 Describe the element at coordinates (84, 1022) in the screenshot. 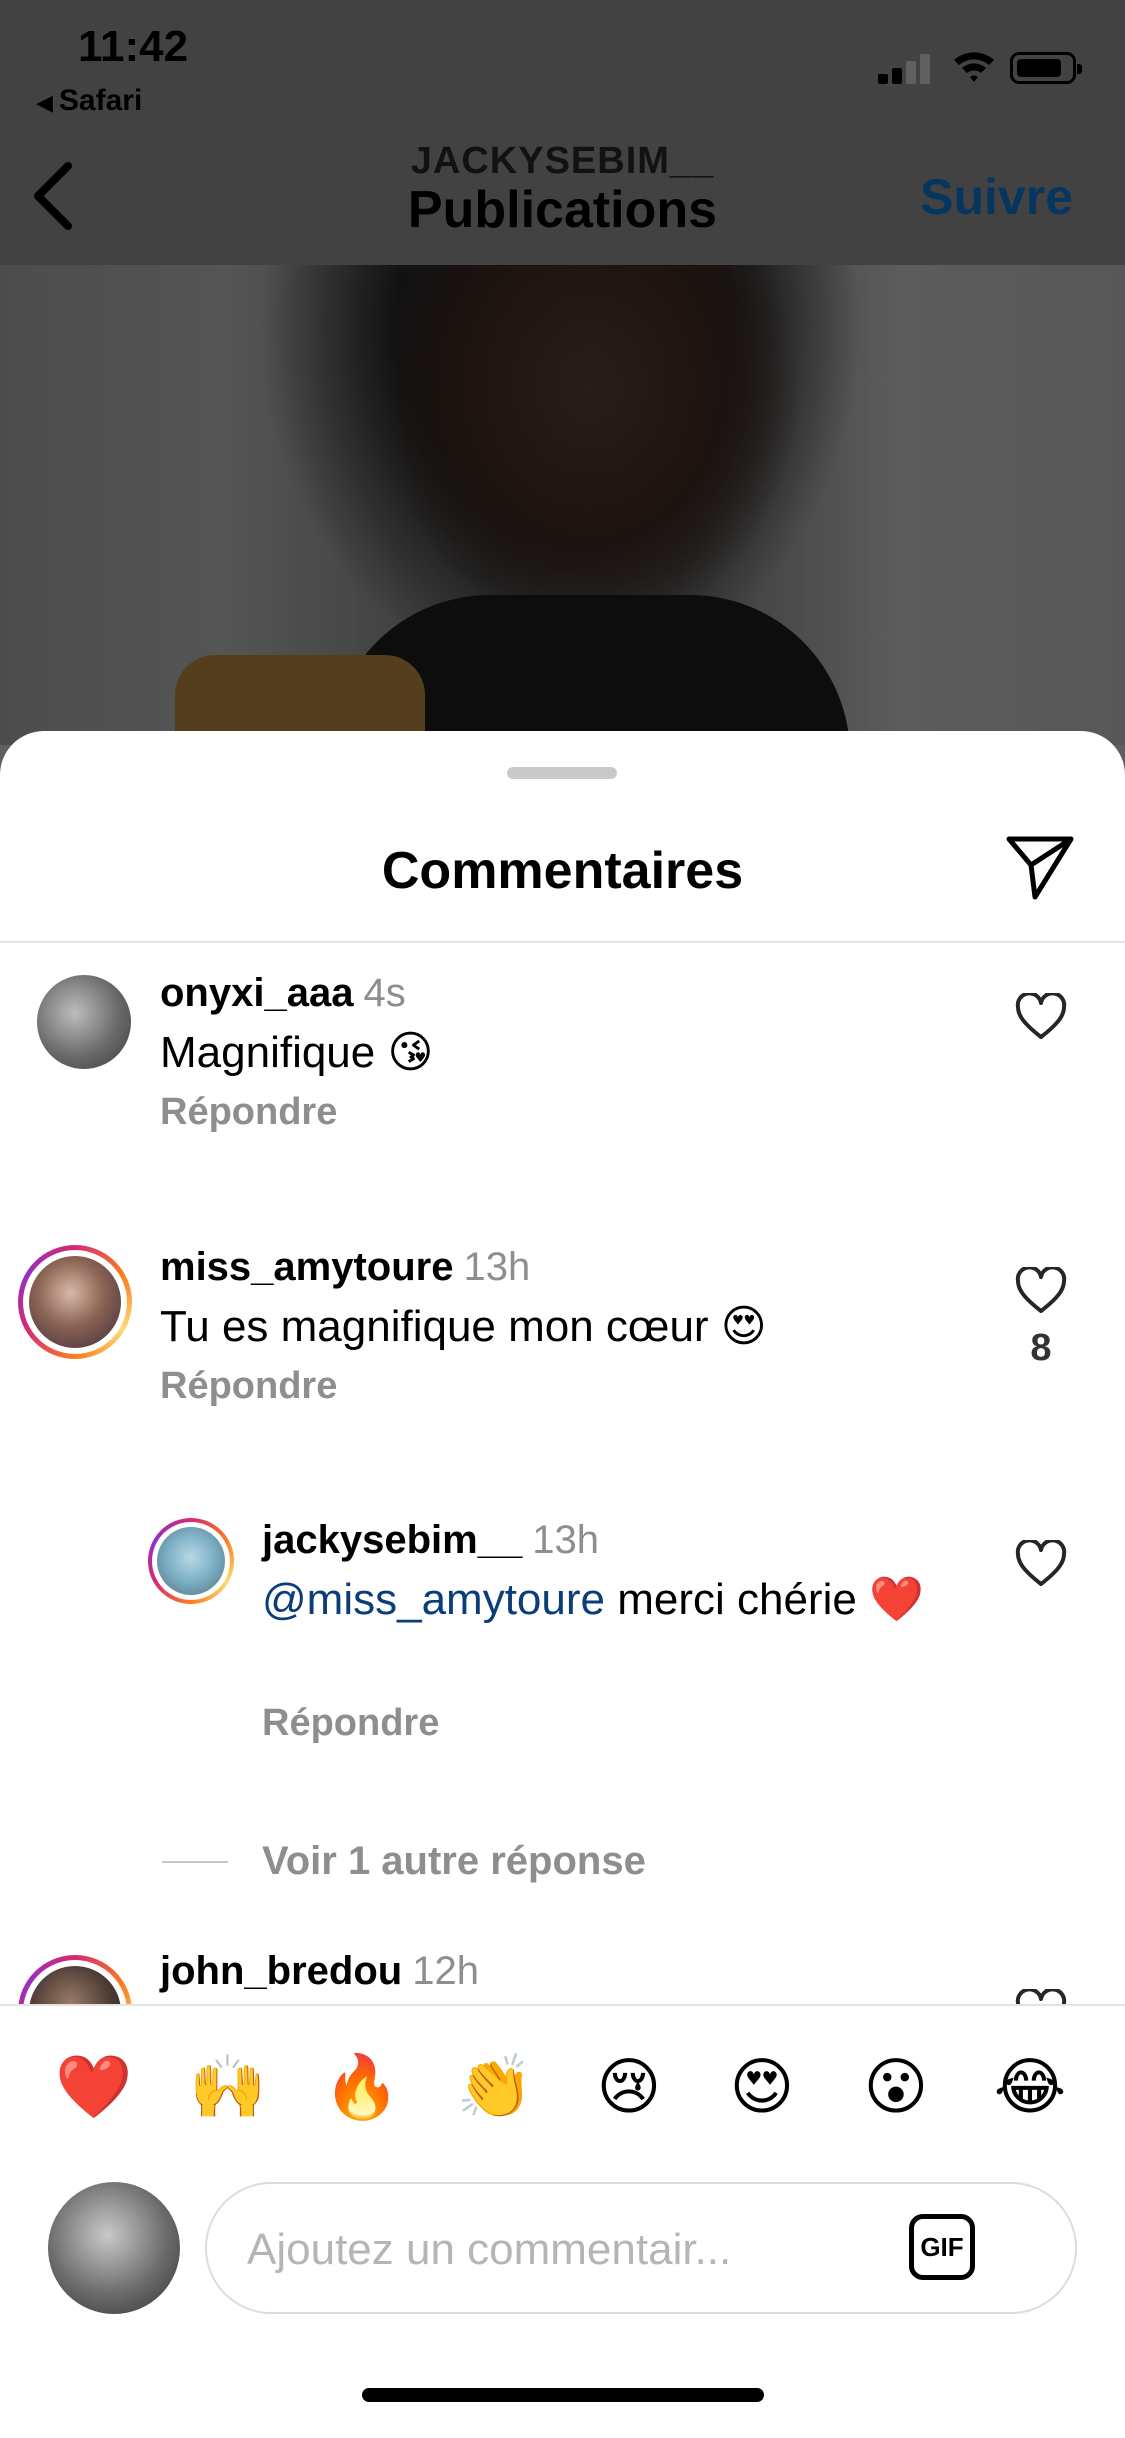

I see `avatar` at that location.